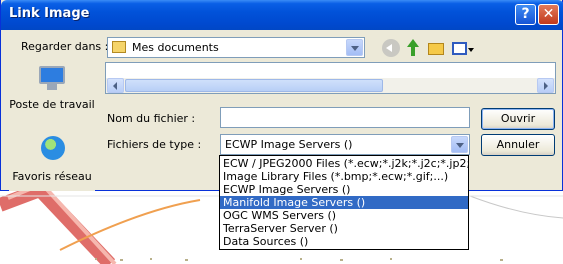 This screenshot has width=563, height=264. I want to click on dropdown-item: Data Sources (), so click(344, 241).